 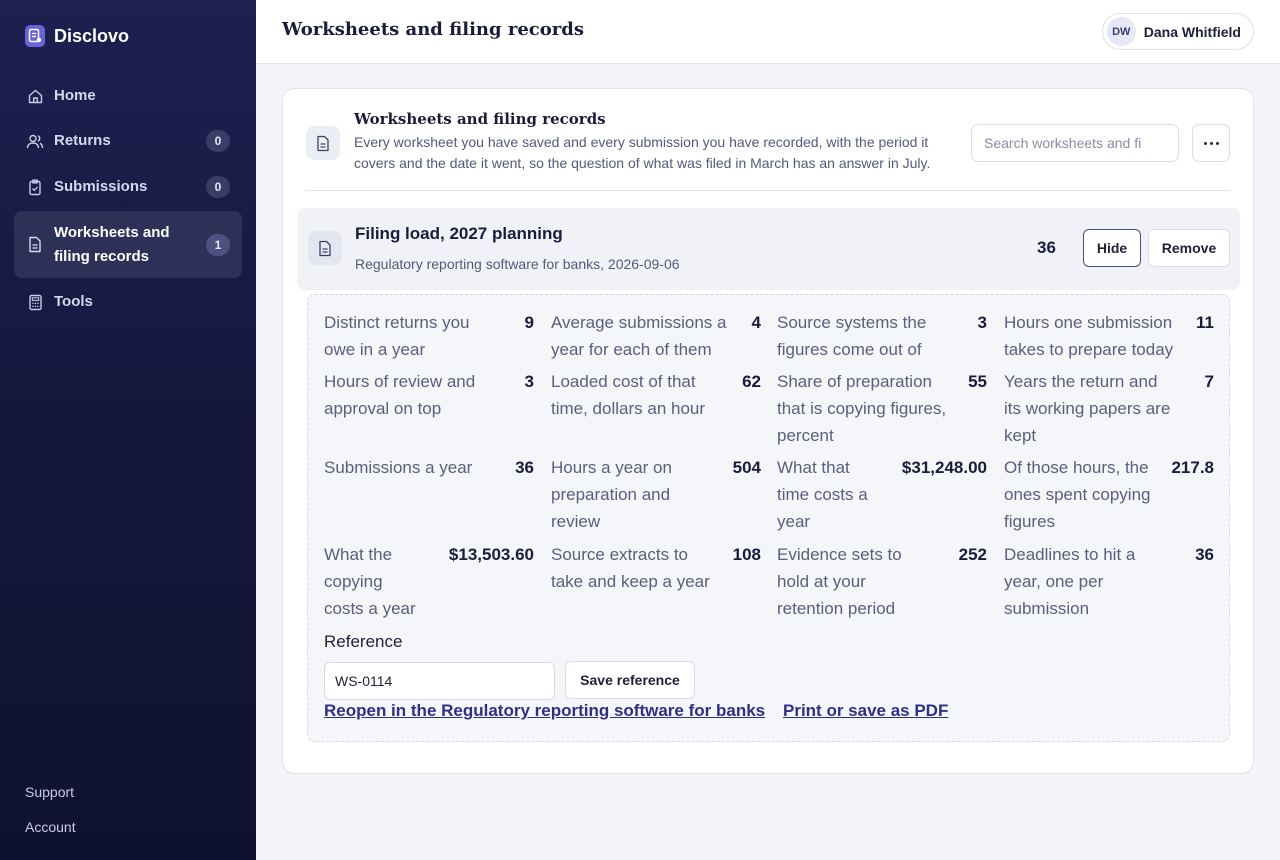 I want to click on more-options-button, so click(x=1211, y=143).